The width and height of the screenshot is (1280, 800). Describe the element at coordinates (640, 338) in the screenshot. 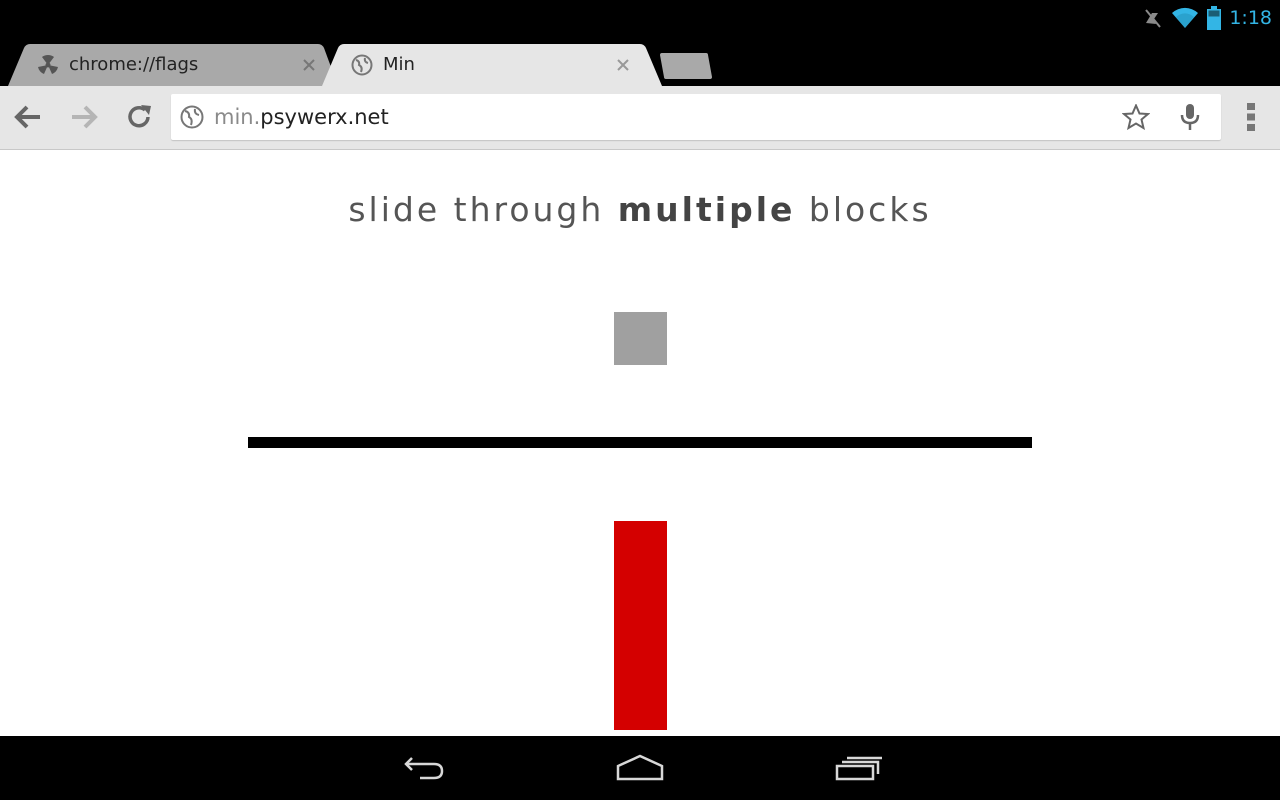

I see `grey-block` at that location.